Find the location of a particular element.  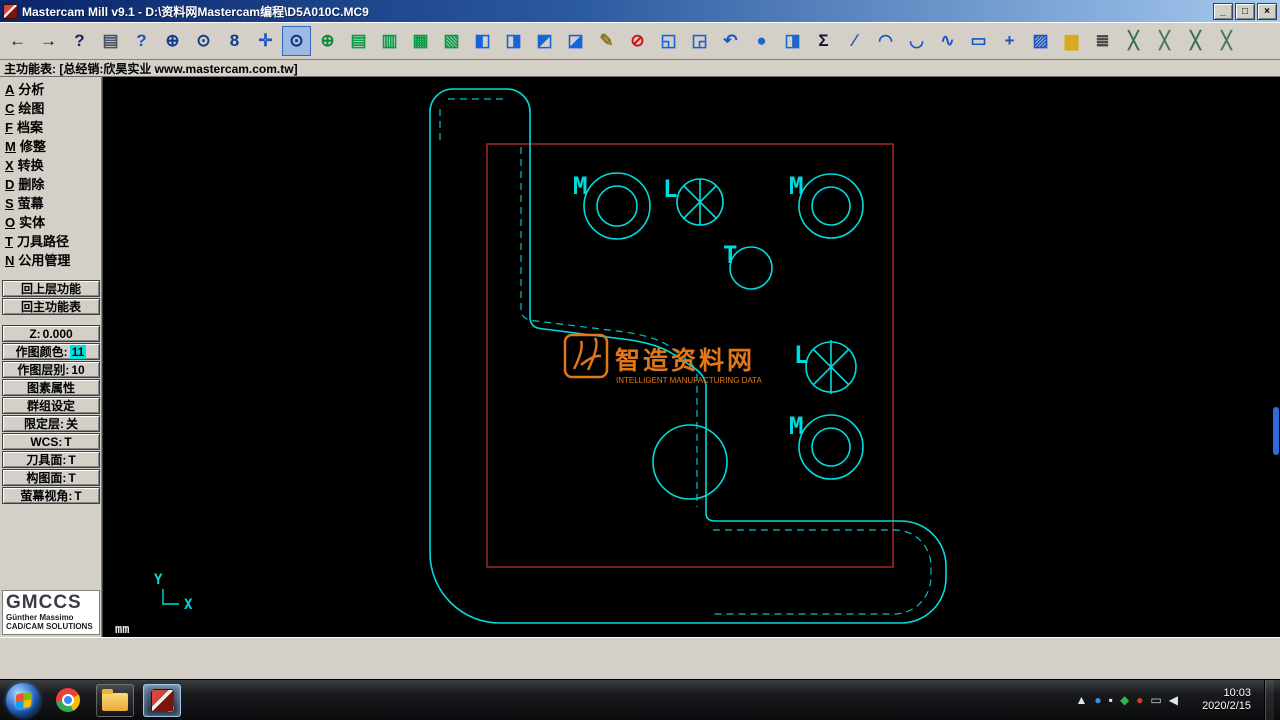

back-arrow-button: ← is located at coordinates (17, 41).